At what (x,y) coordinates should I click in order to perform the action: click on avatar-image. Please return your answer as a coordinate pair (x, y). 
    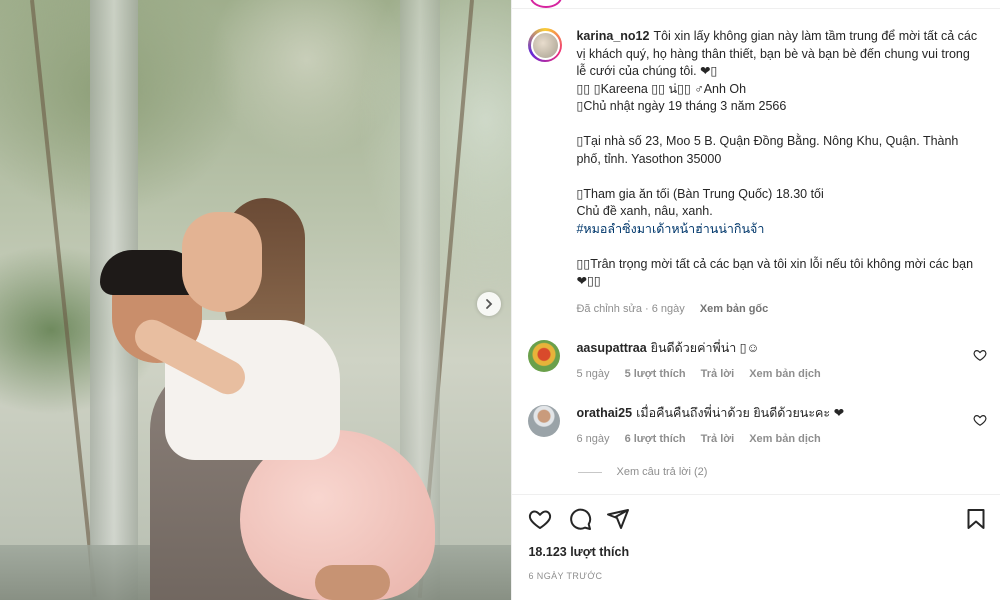
    Looking at the image, I should click on (545, 45).